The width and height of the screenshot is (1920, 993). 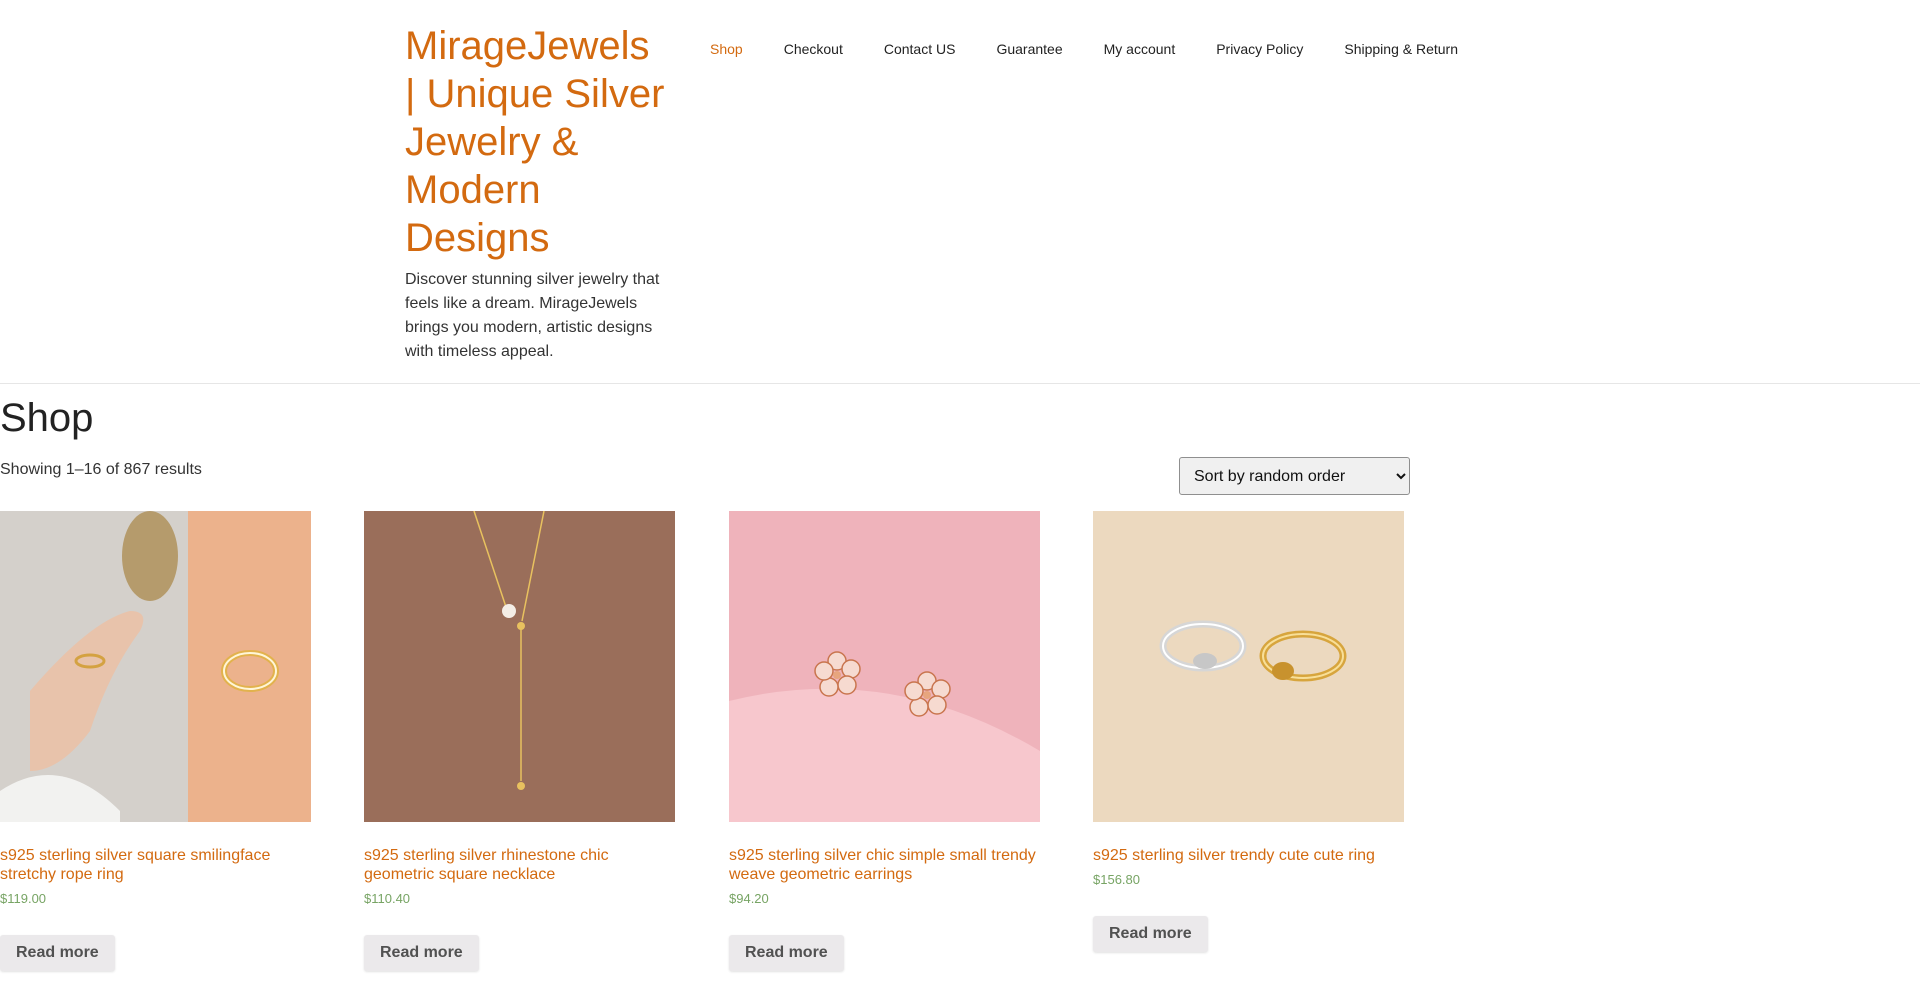 I want to click on nav-item-shop: Shop, so click(x=726, y=49).